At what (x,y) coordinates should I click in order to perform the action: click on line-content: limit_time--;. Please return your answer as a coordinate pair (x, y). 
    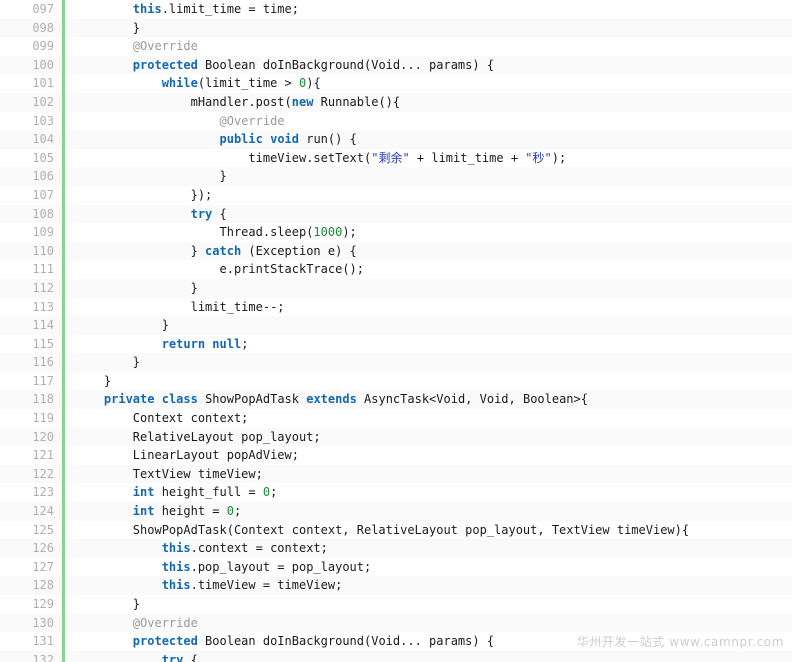
    Looking at the image, I should click on (427, 307).